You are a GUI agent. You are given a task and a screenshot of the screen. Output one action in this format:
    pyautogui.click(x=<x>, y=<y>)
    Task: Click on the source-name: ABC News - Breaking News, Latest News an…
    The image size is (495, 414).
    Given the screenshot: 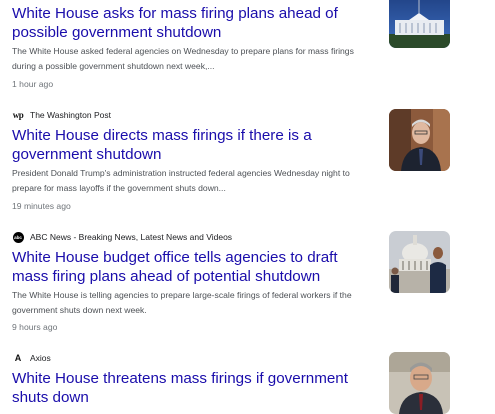 What is the action you would take?
    pyautogui.click(x=131, y=237)
    